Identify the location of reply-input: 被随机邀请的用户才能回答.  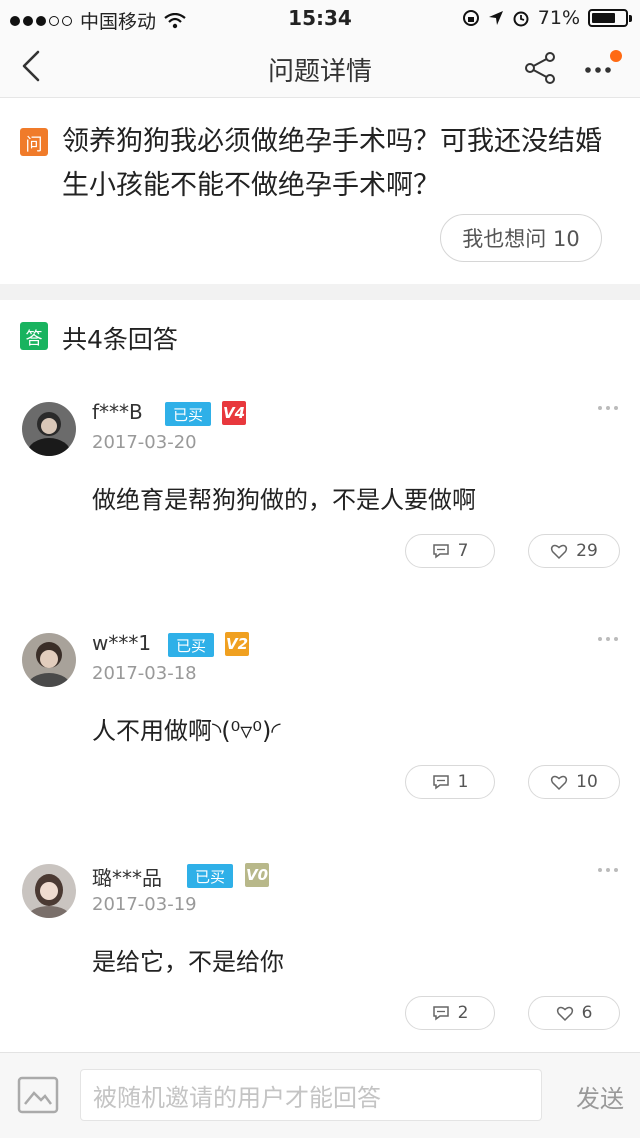
(311, 1095).